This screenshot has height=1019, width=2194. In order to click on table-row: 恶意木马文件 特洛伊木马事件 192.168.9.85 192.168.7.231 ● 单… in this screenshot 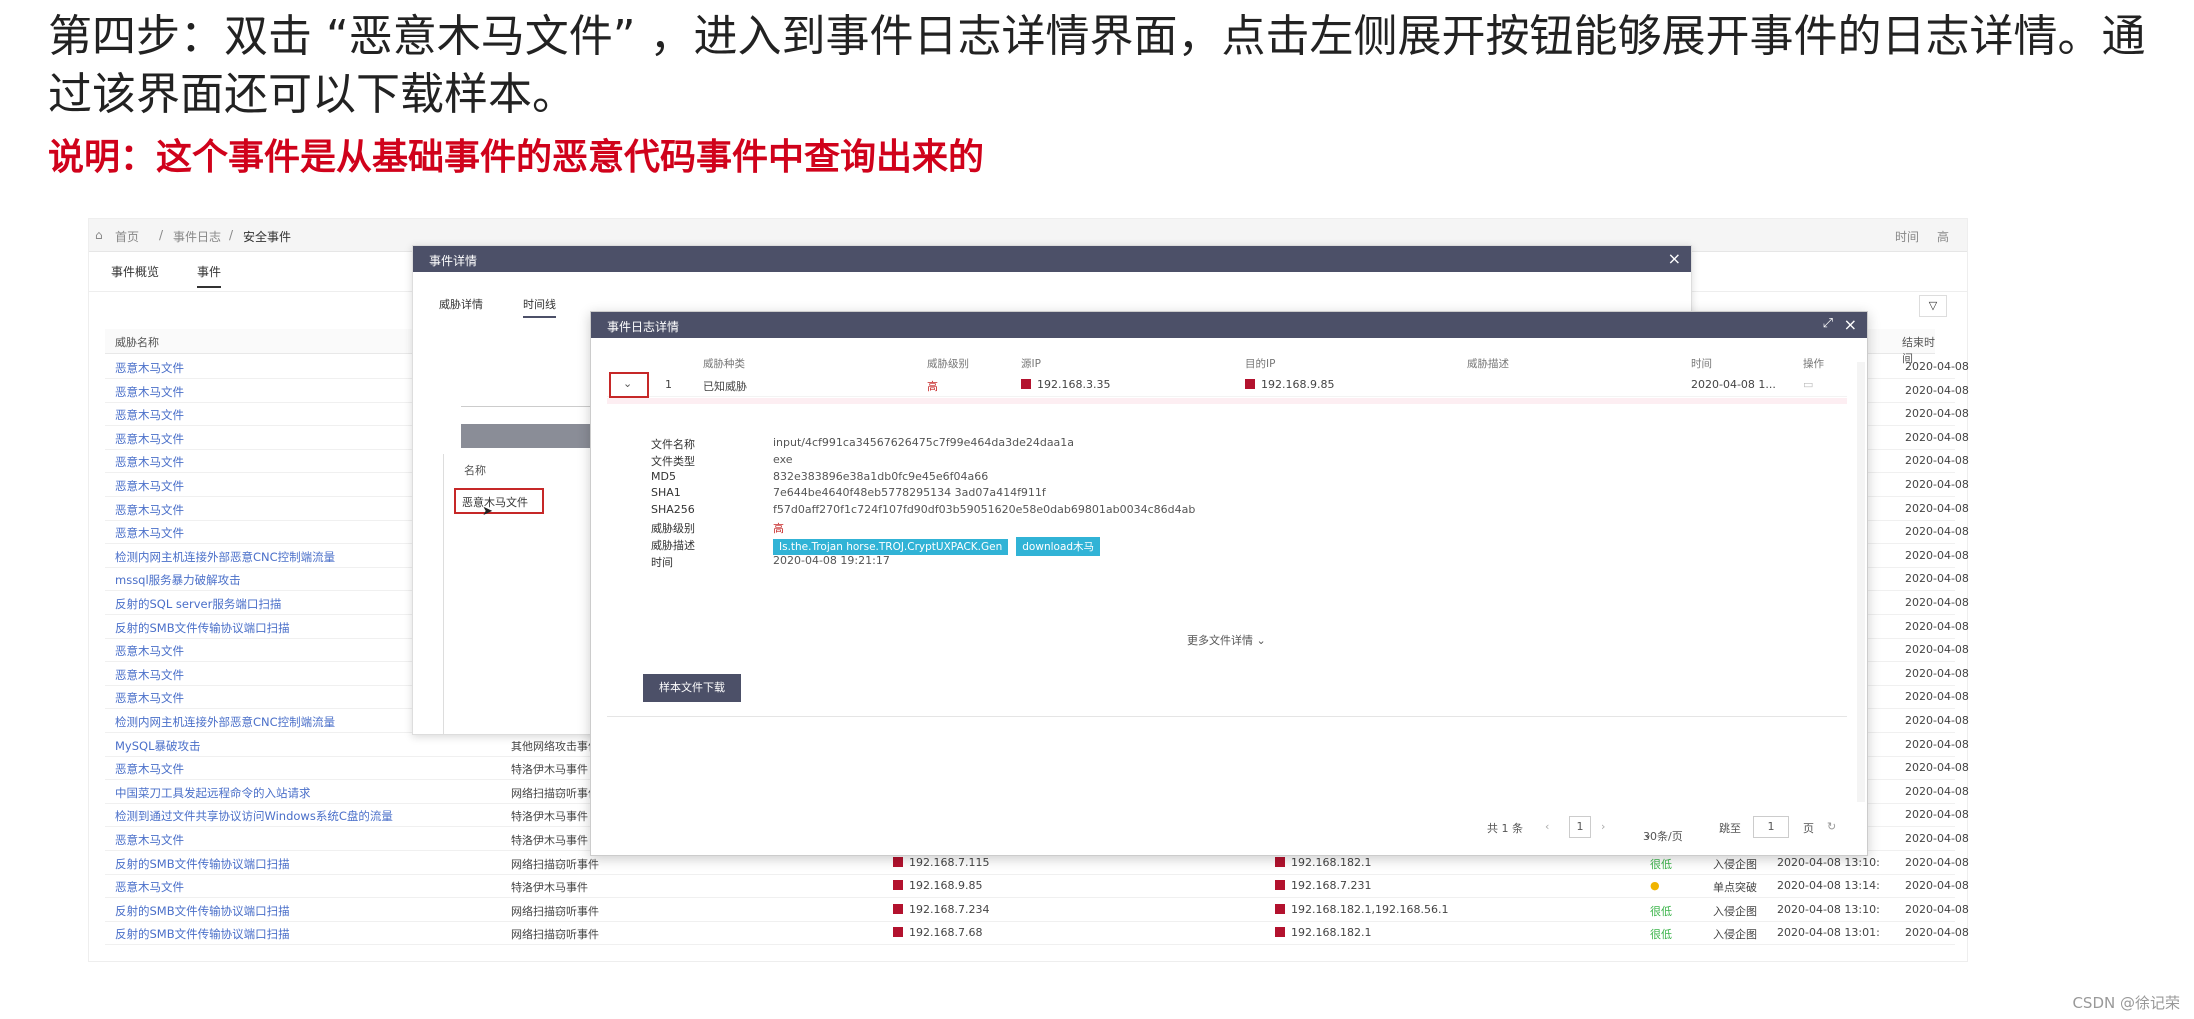, I will do `click(1037, 886)`.